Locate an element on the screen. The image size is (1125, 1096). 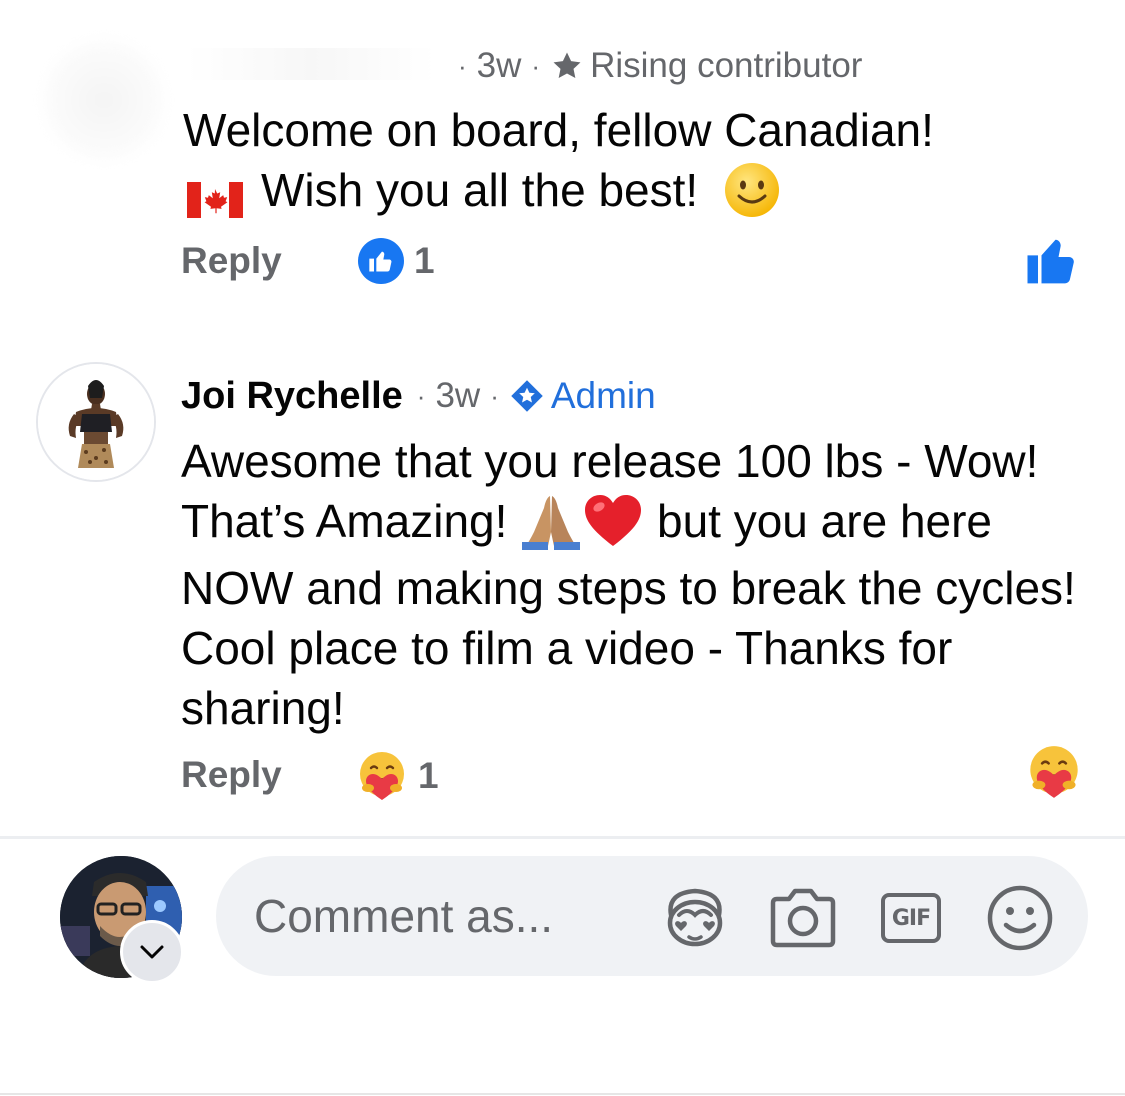
profile-switcher-button is located at coordinates (152, 952).